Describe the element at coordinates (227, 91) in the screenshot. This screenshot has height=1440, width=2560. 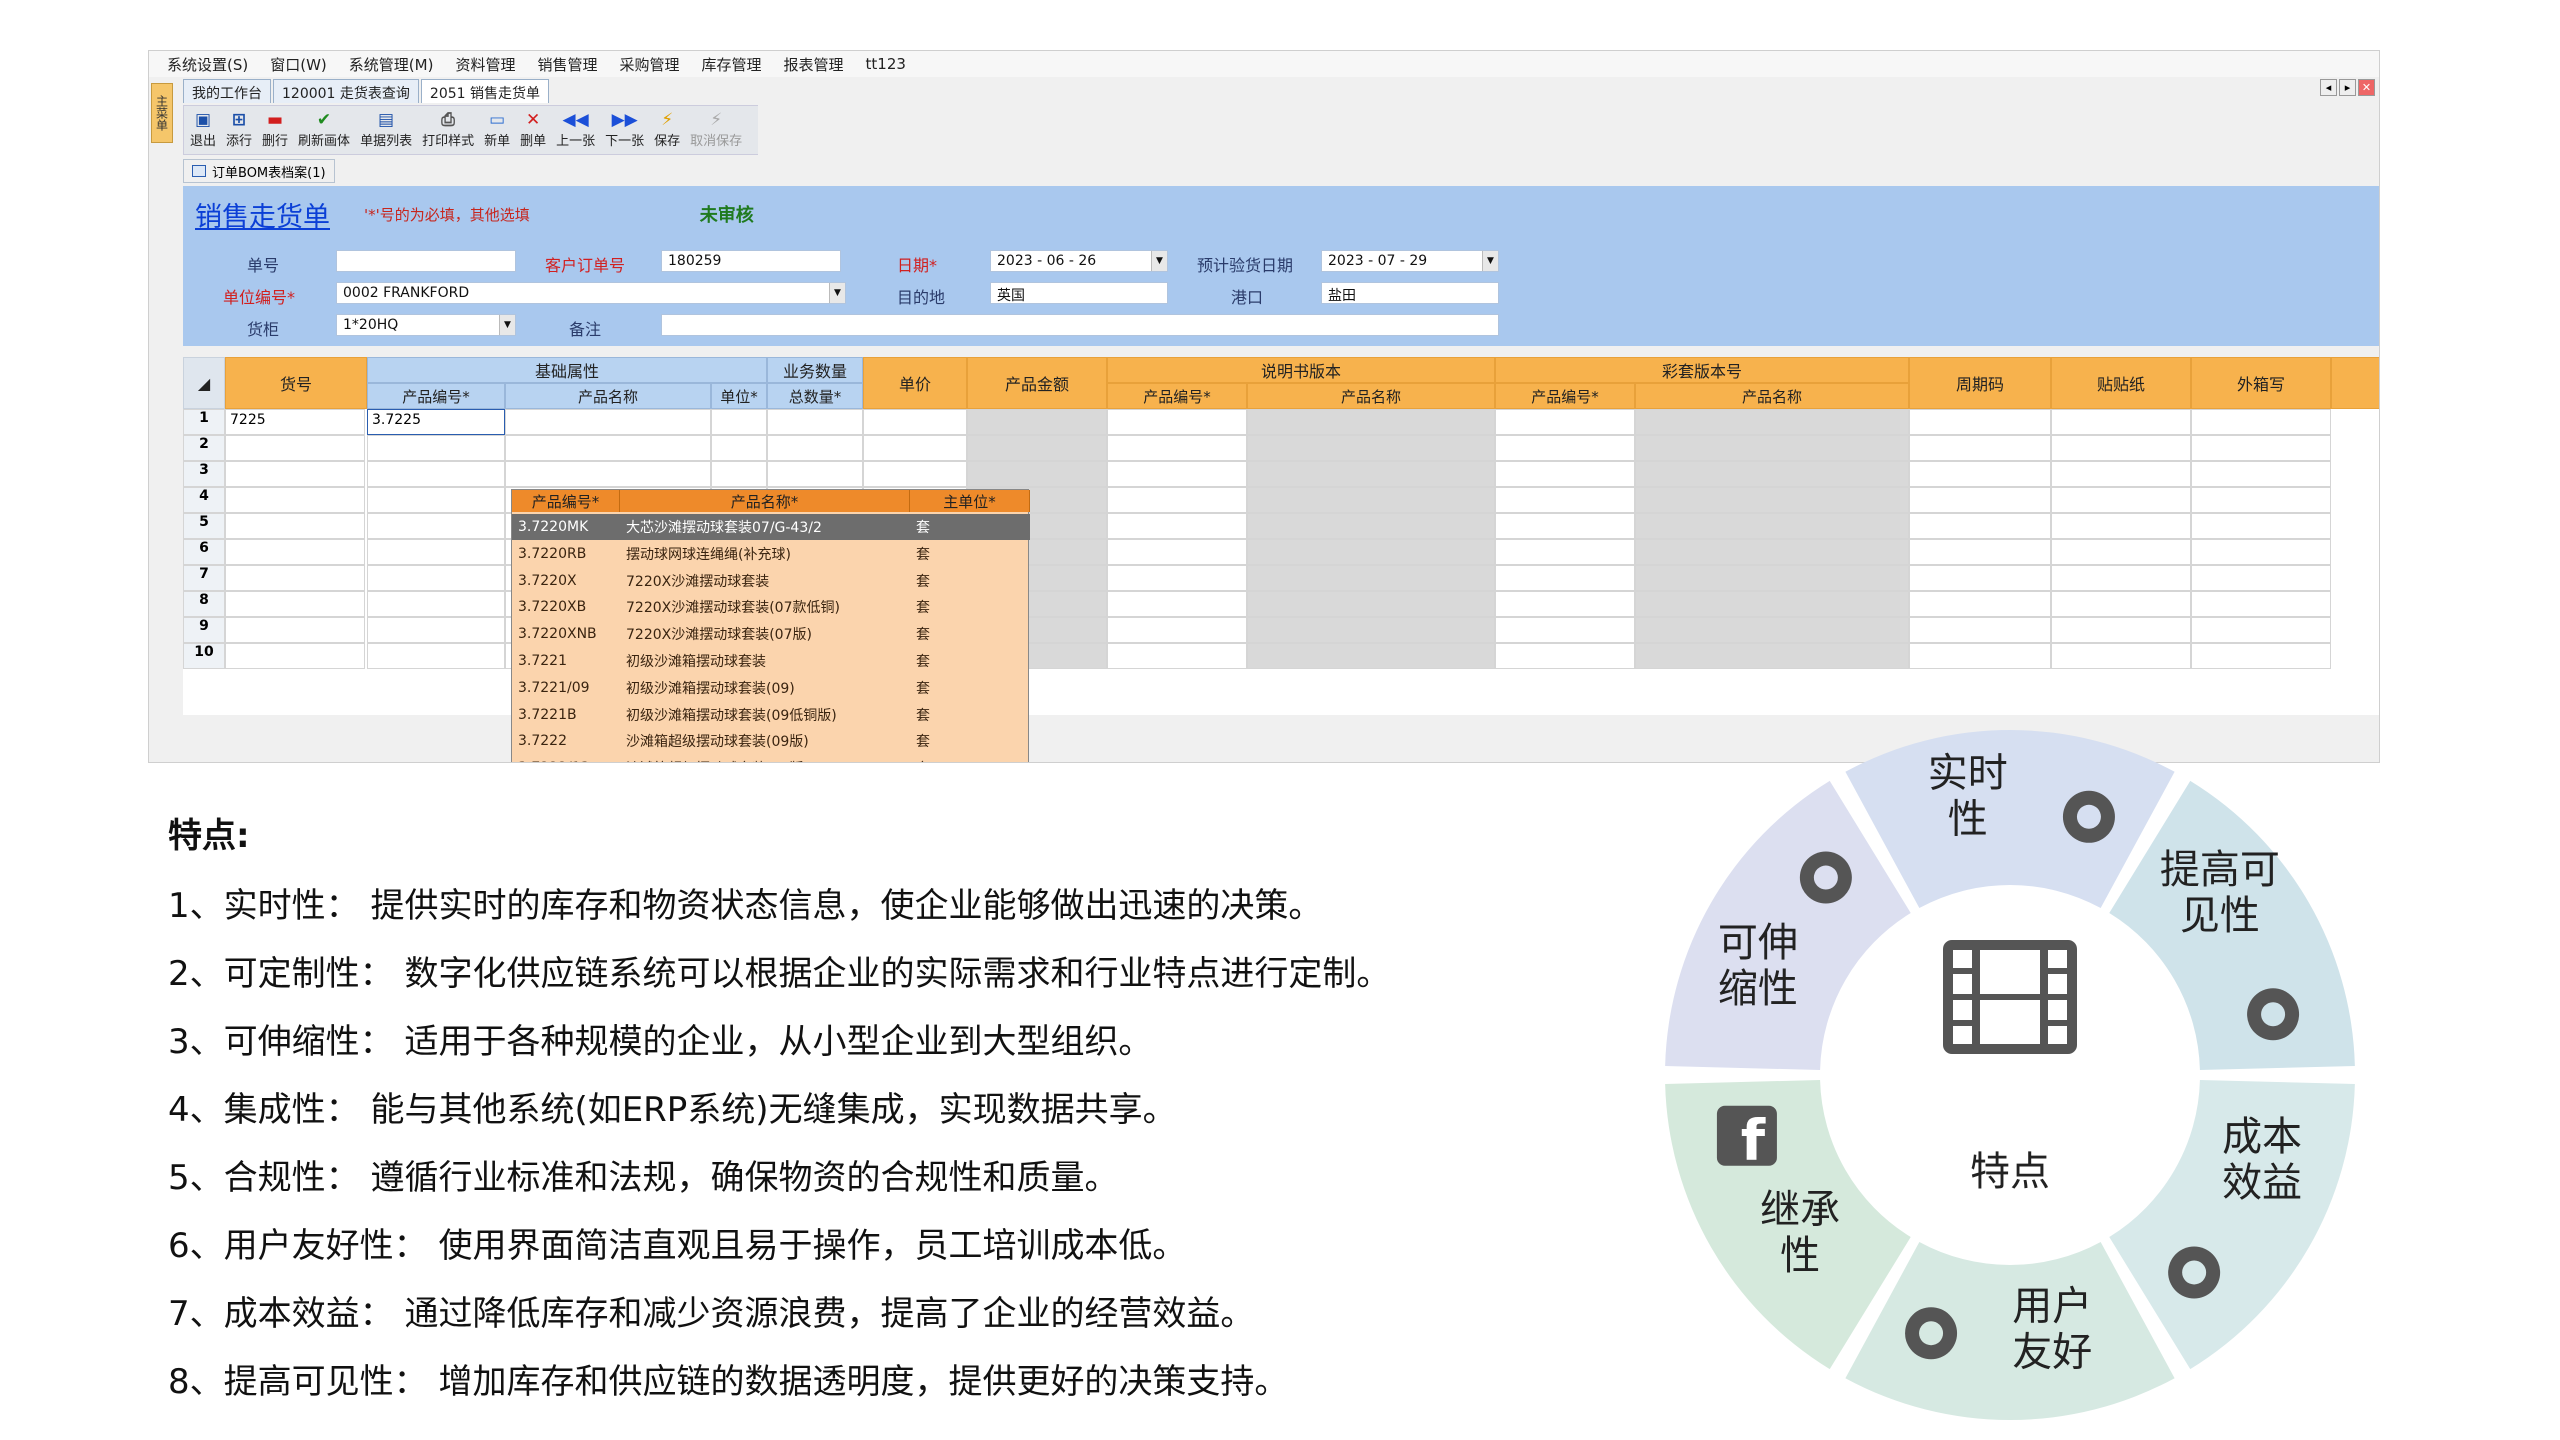
I see `document-tab: 我的工作台` at that location.